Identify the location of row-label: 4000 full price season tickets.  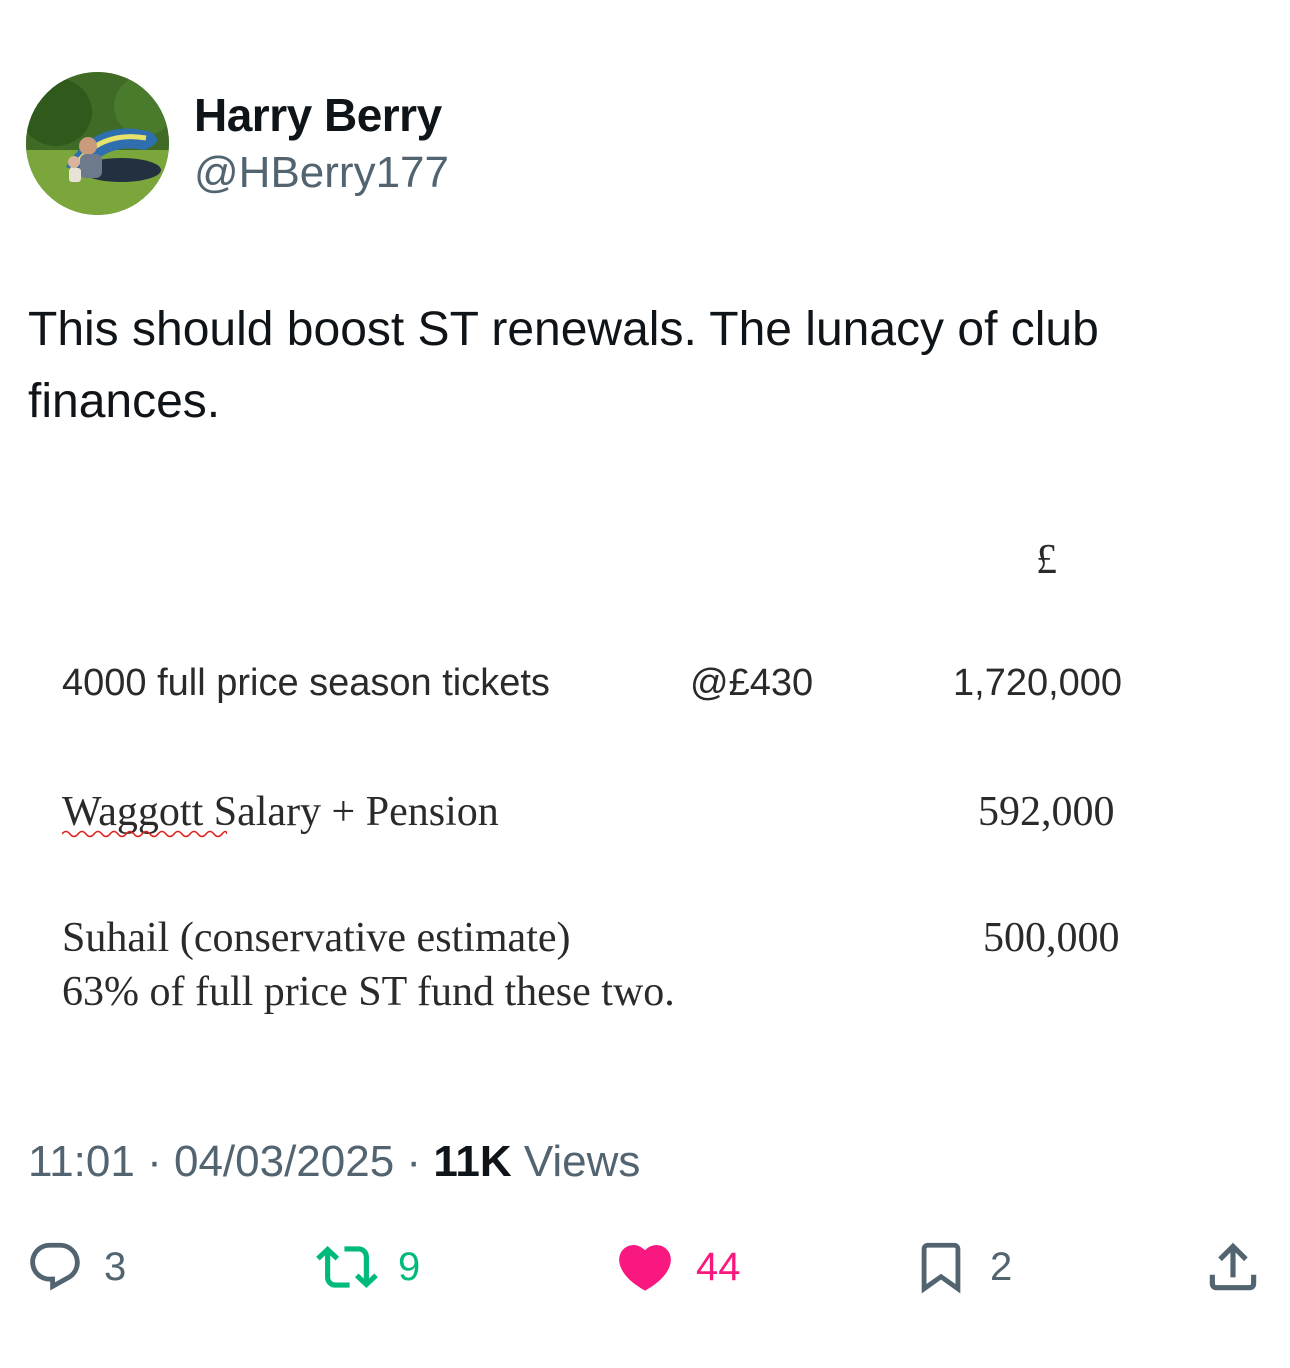
(306, 683).